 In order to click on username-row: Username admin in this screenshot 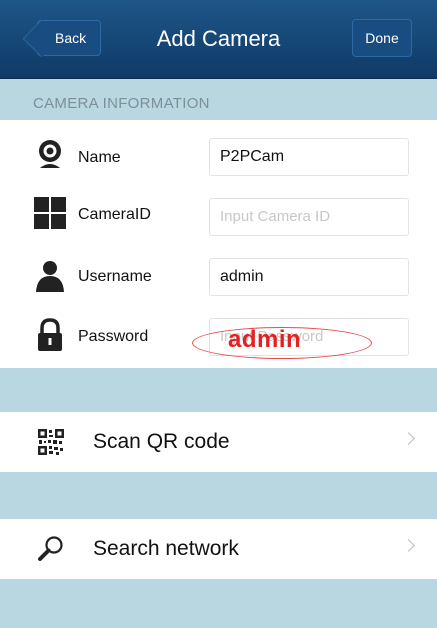, I will do `click(218, 276)`.